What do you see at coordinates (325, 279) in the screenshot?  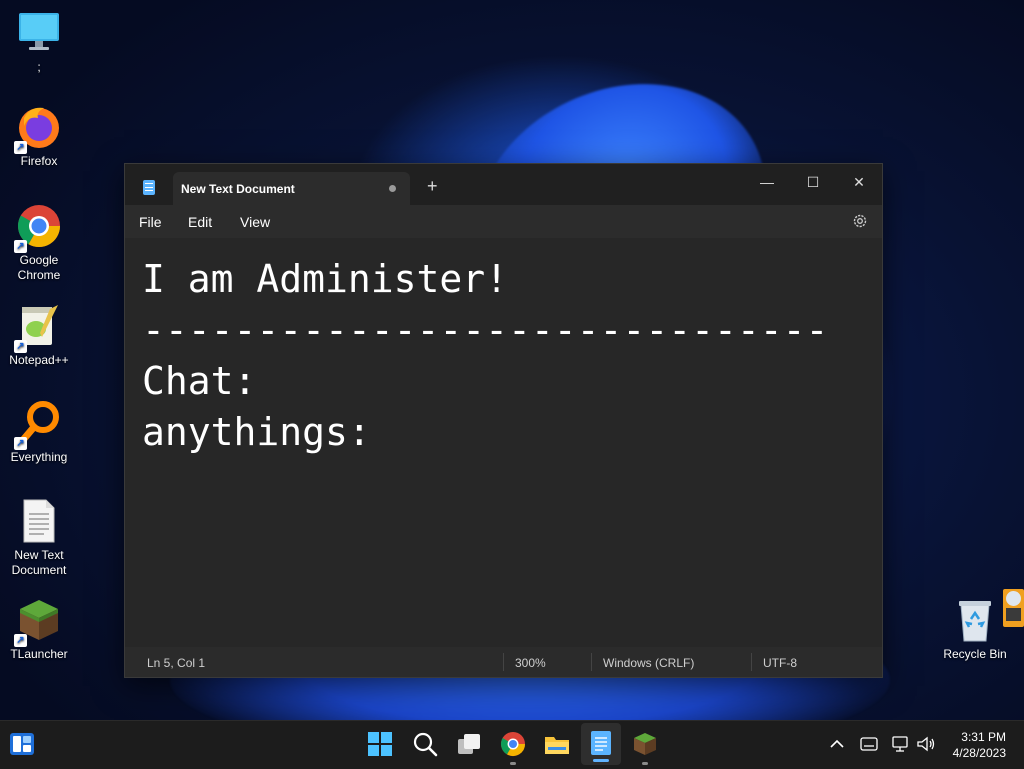 I see `editor-line: I am Administer!` at bounding box center [325, 279].